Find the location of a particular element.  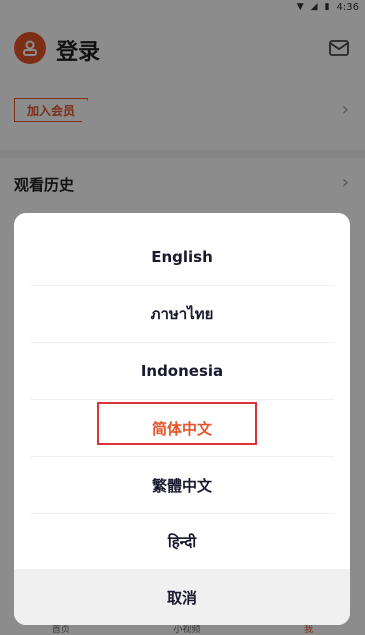

language-option-english: English is located at coordinates (182, 257).